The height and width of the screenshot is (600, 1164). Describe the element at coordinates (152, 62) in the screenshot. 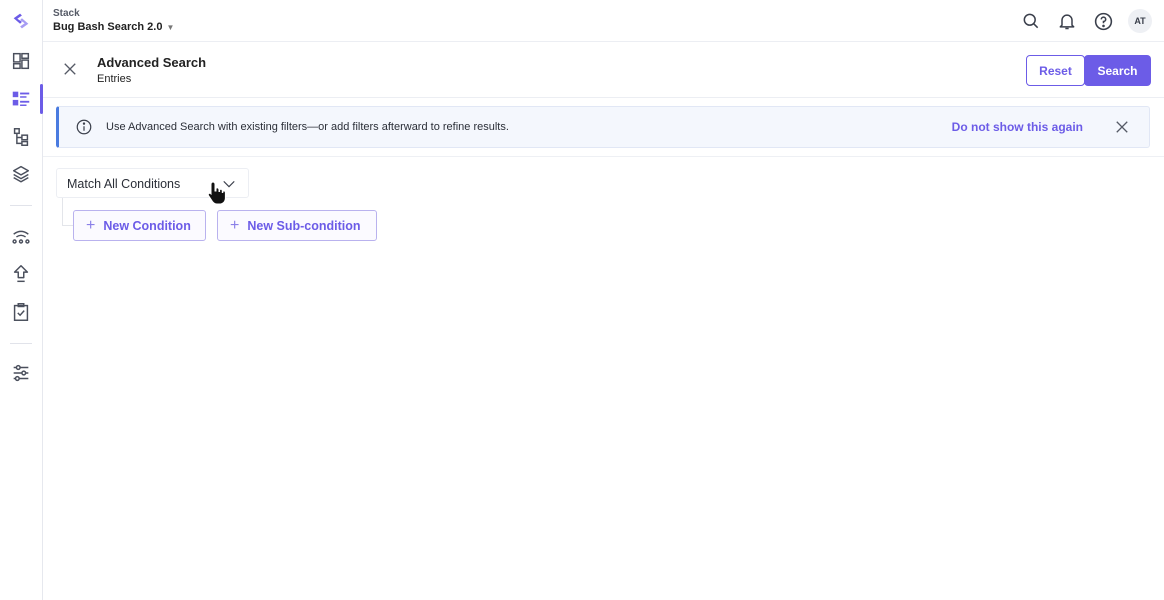

I see `page-title: Advanced Search` at that location.